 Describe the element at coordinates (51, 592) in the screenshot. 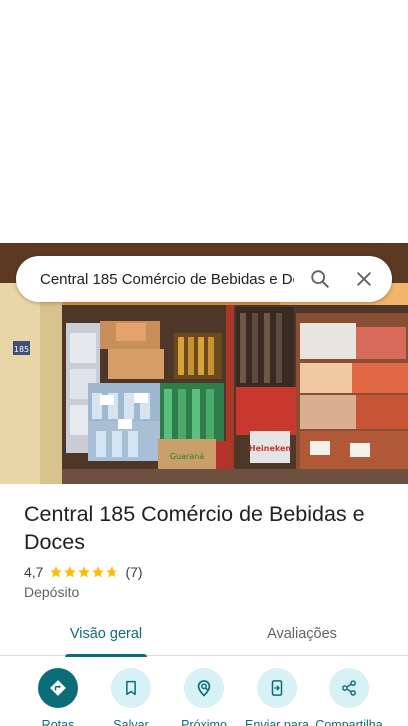

I see `place-category: Depósito` at that location.